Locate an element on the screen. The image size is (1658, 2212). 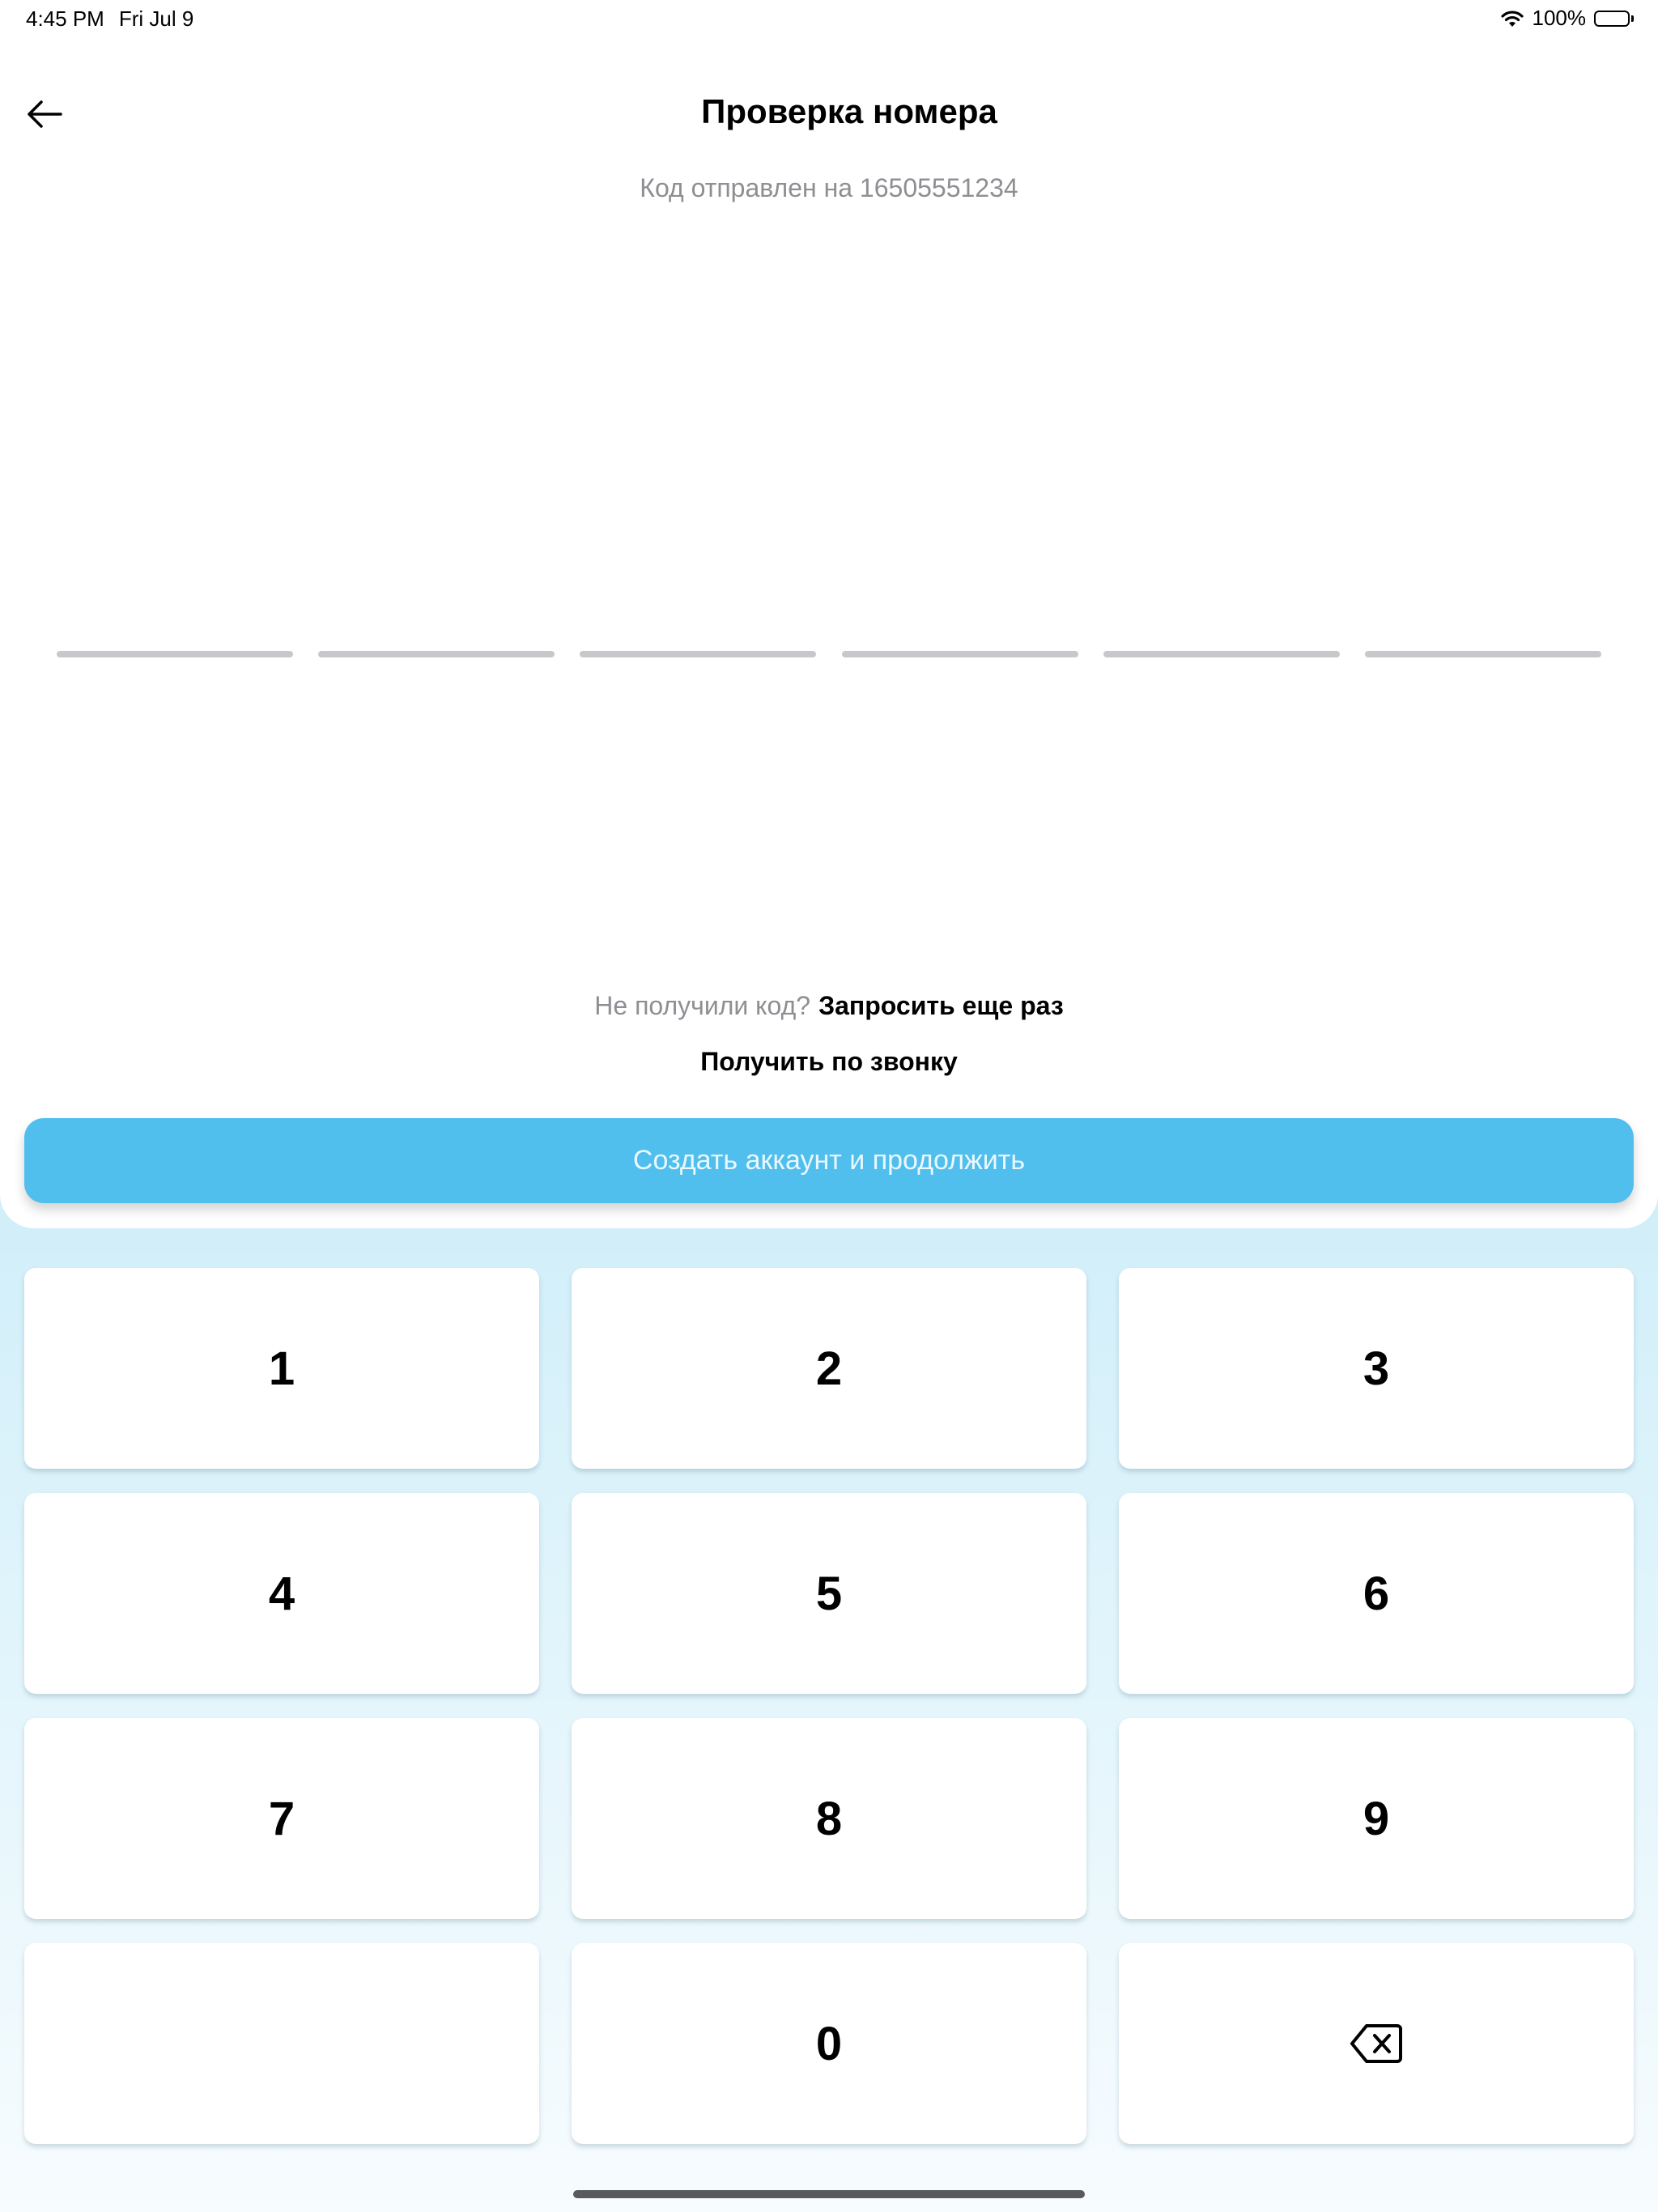
status-bar-right: 100% is located at coordinates (1567, 19).